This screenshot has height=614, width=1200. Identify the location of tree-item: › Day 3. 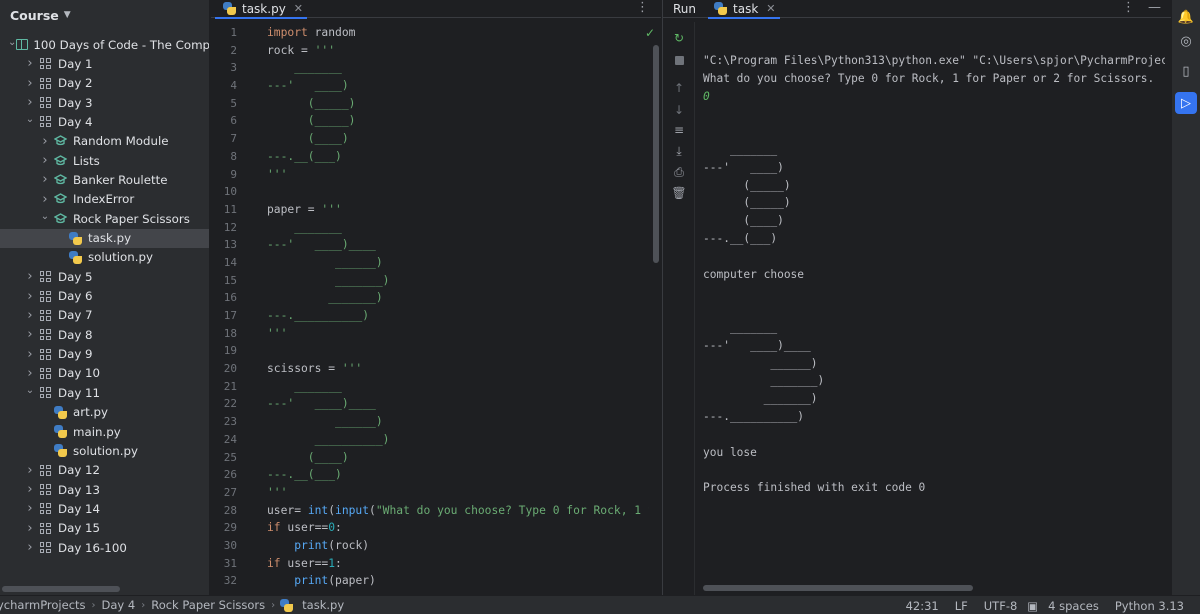
(104, 102).